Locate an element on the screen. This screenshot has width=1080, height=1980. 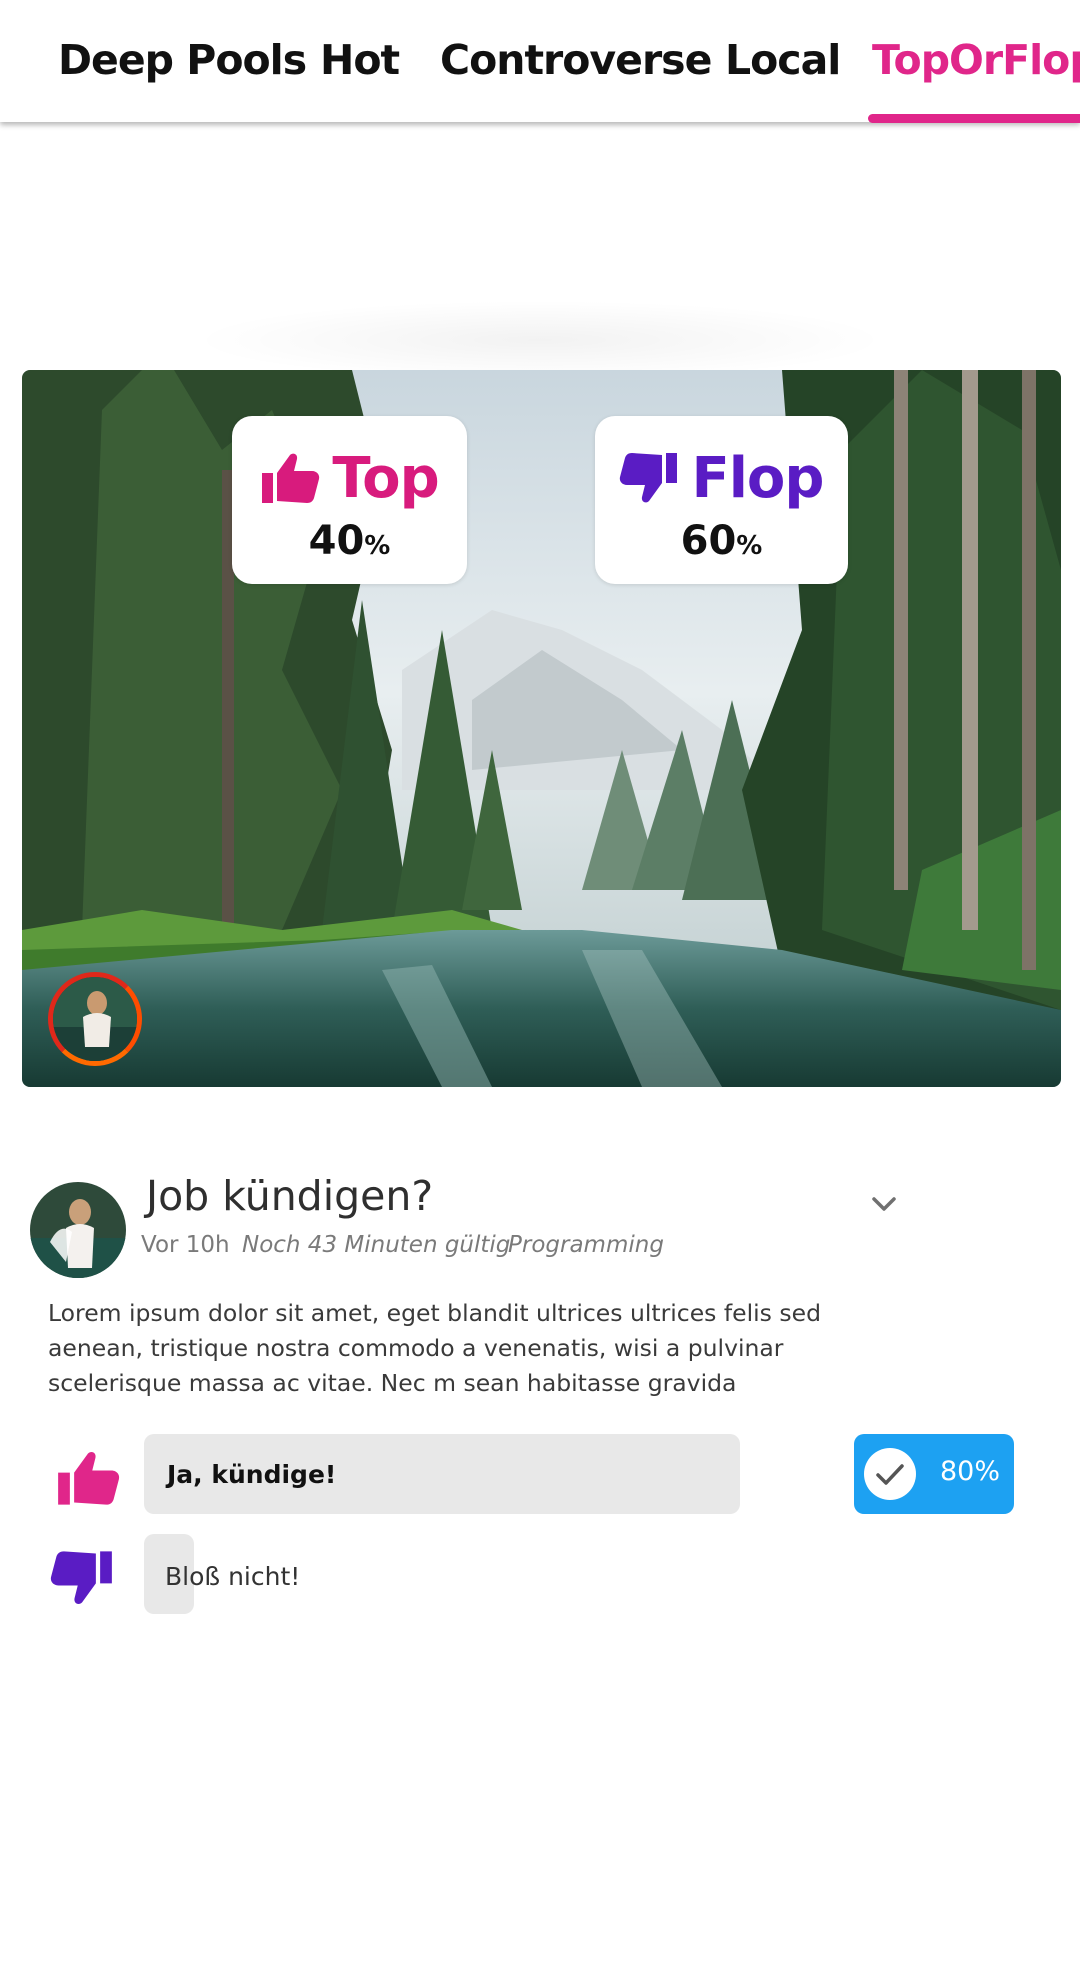
top-vote-badge: Top 40% is located at coordinates (349, 500).